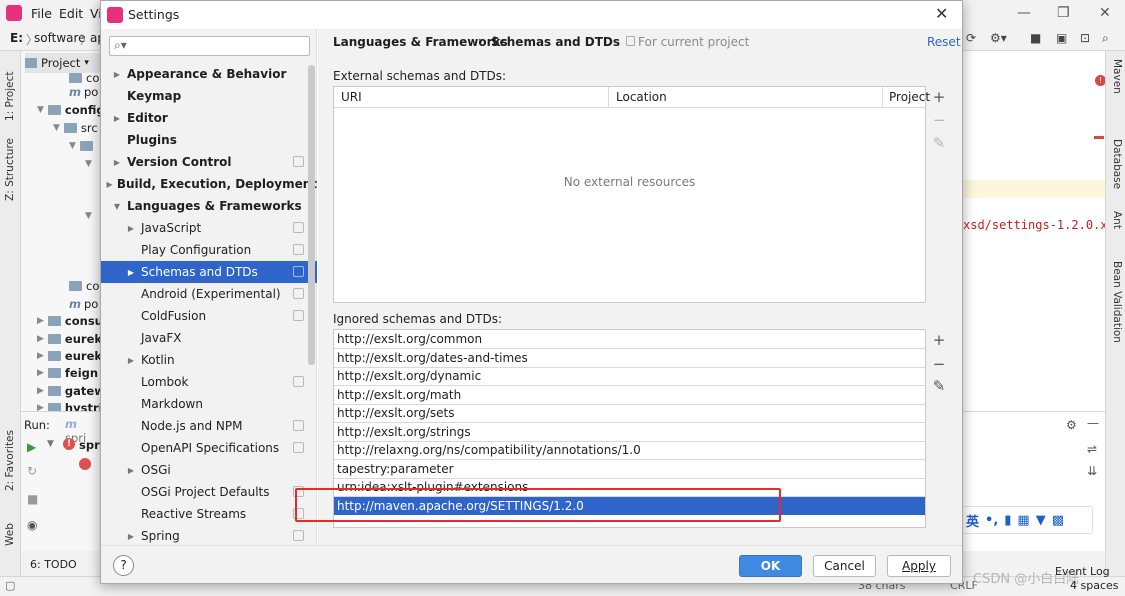 The width and height of the screenshot is (1125, 596). Describe the element at coordinates (16, 38) in the screenshot. I see `nav-drive: E:` at that location.